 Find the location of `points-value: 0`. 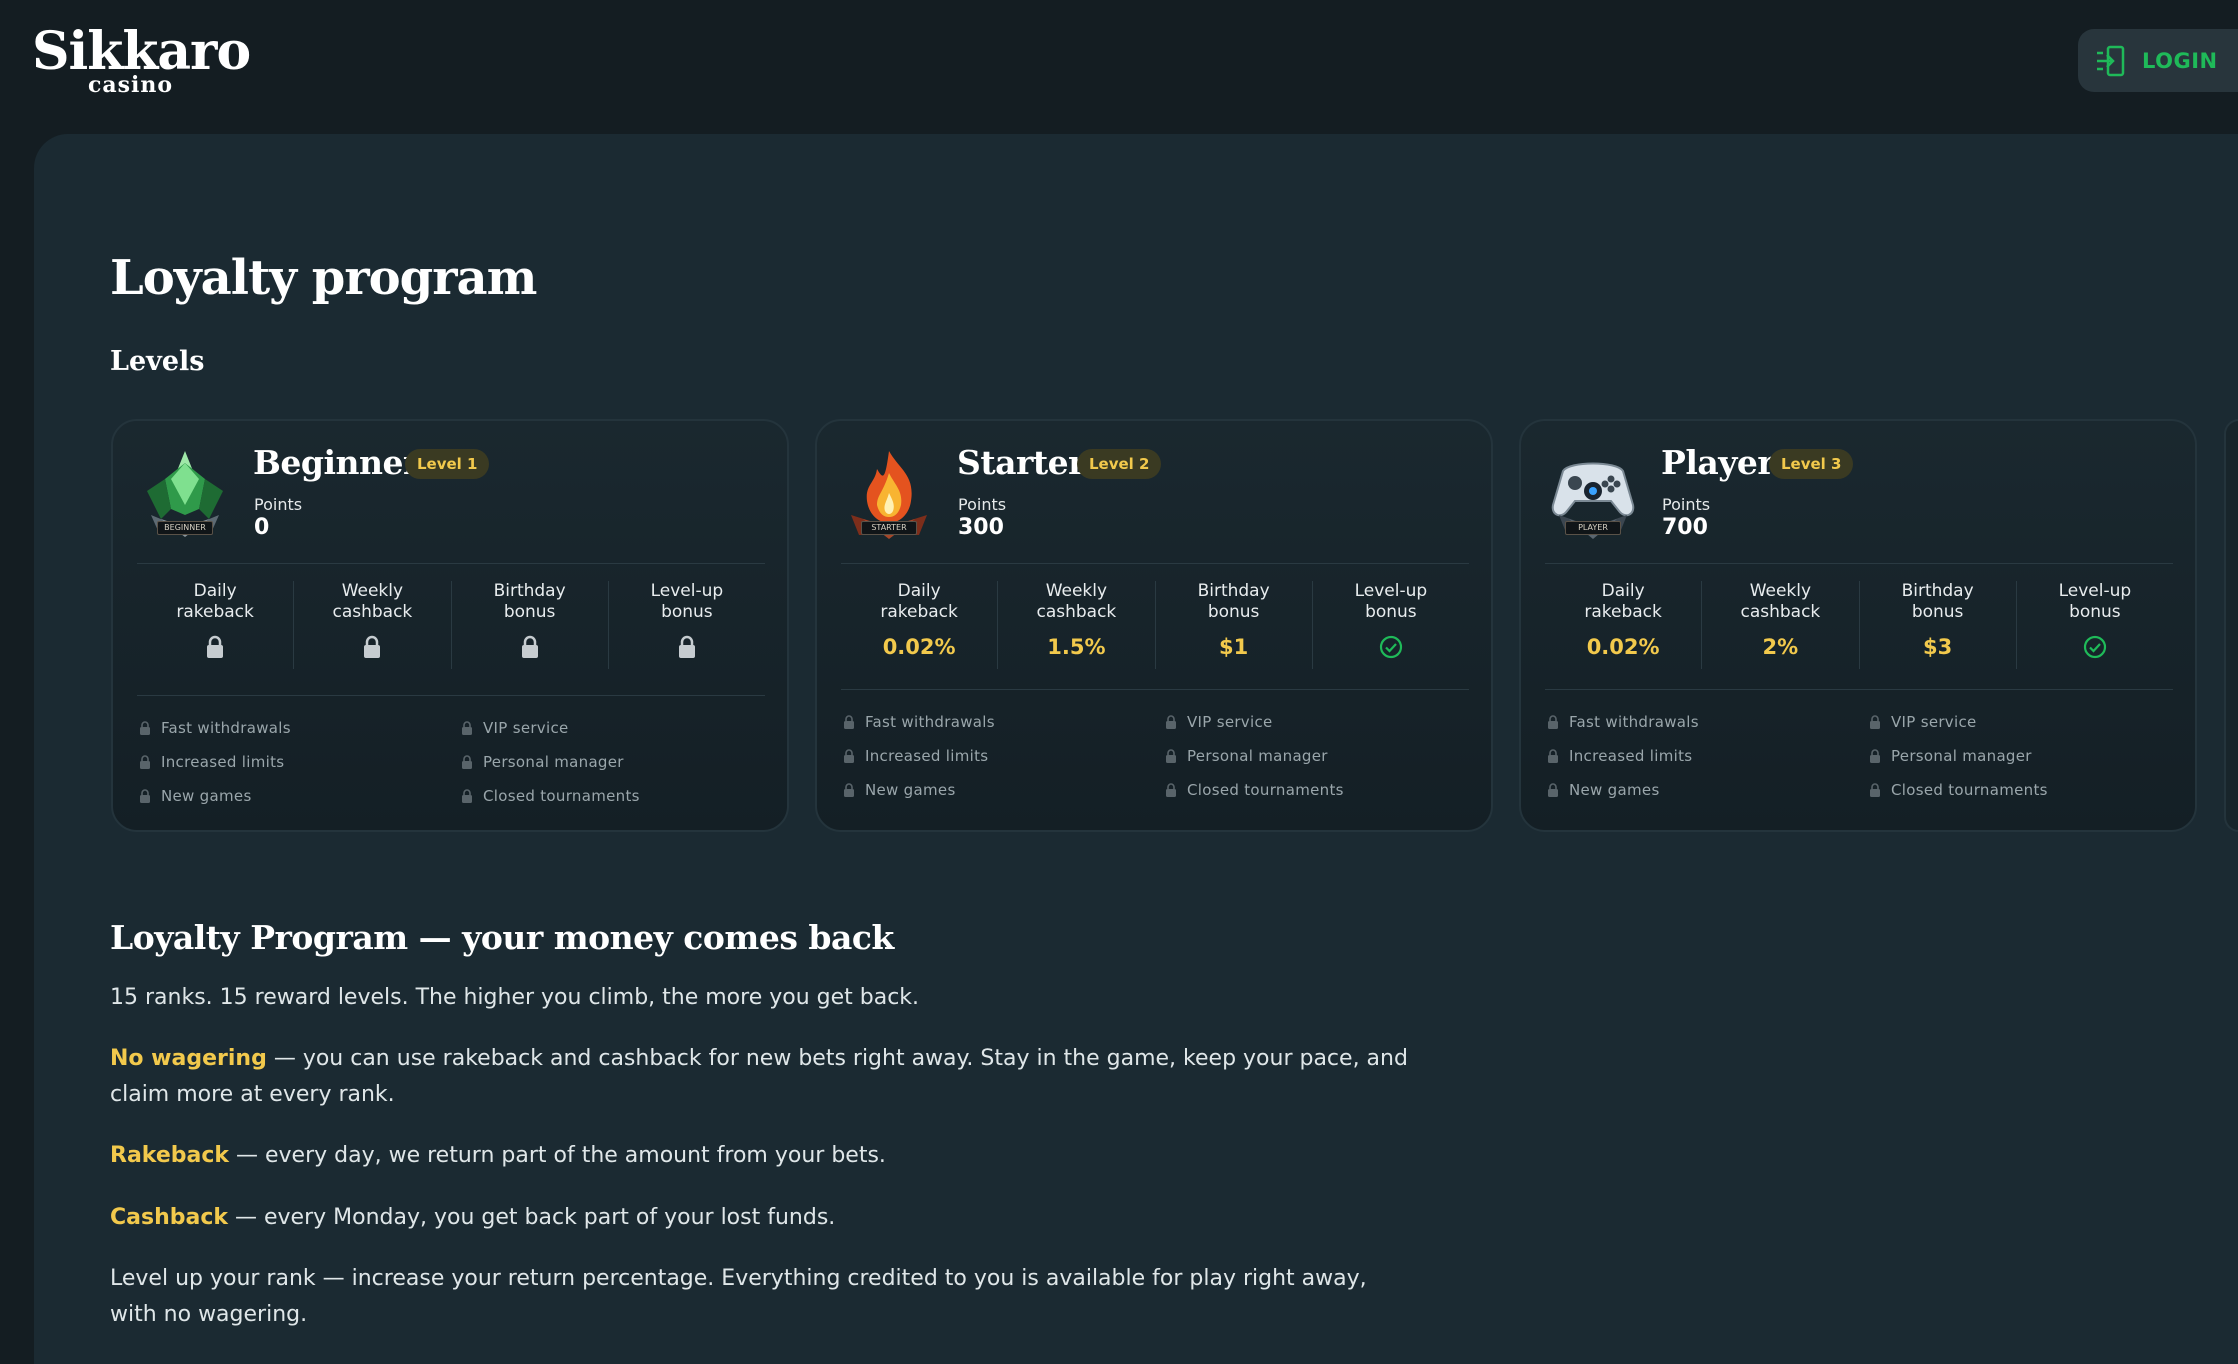

points-value: 0 is located at coordinates (262, 527).